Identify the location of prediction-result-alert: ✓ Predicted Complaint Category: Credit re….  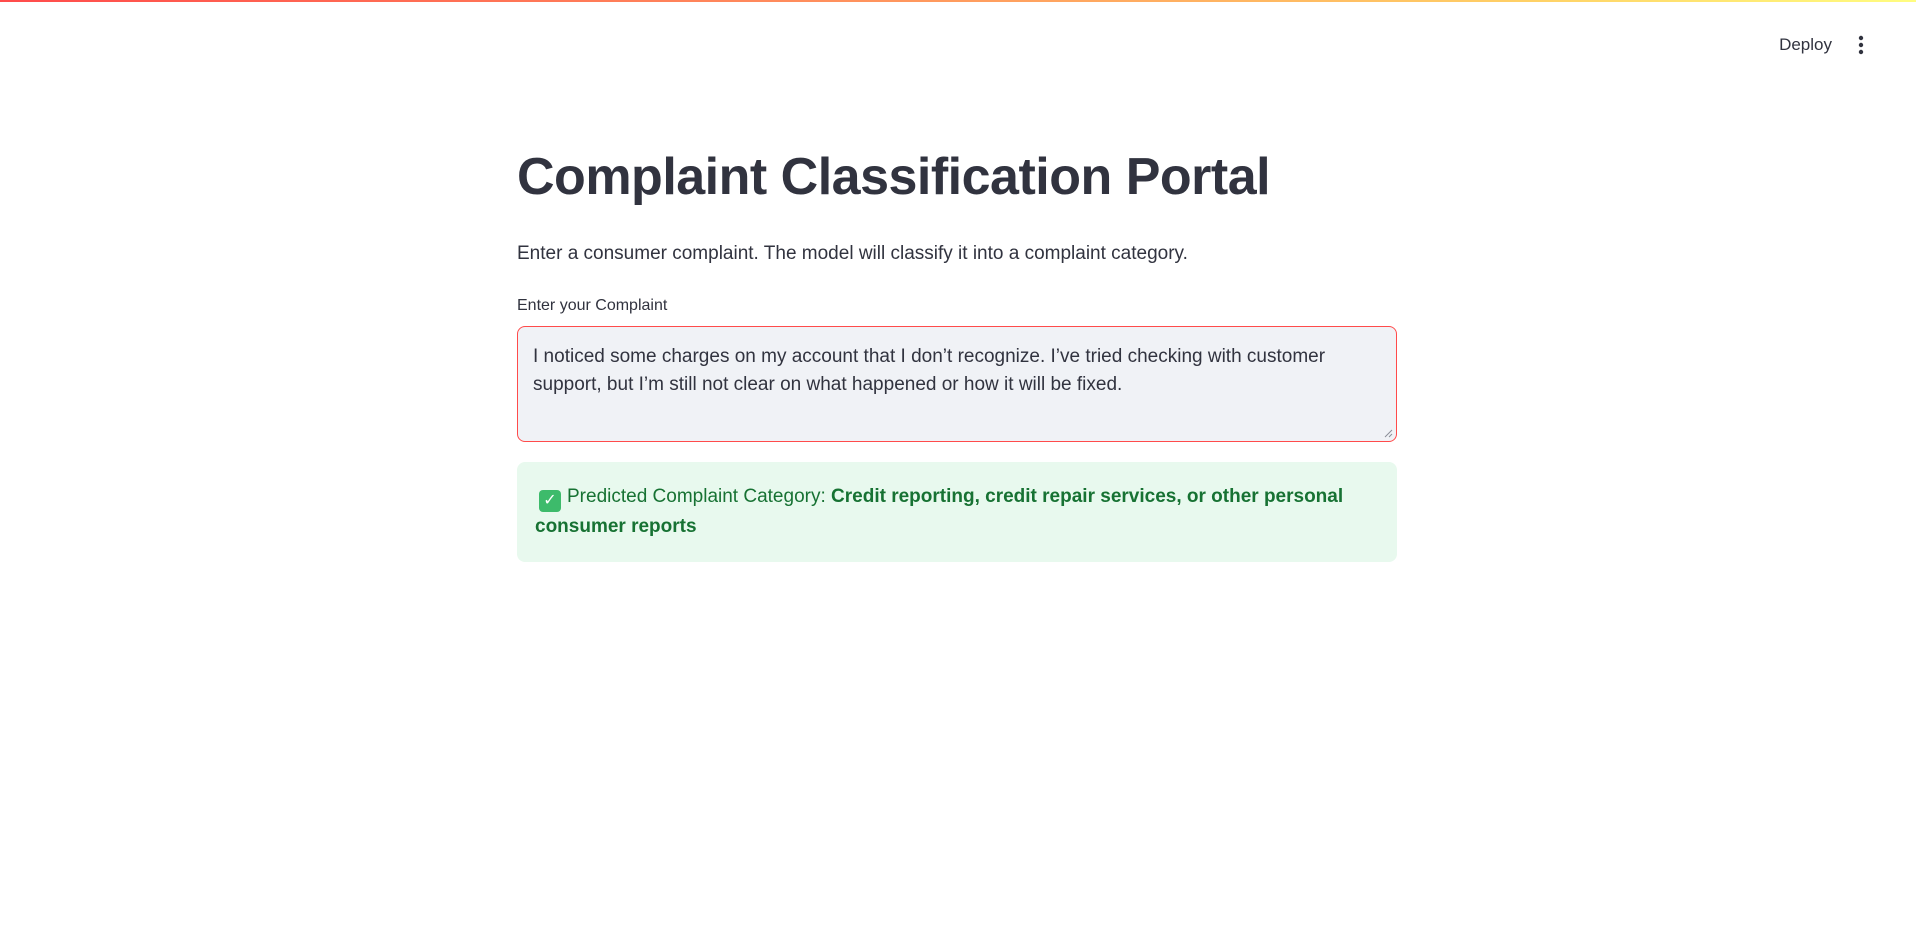
(957, 512).